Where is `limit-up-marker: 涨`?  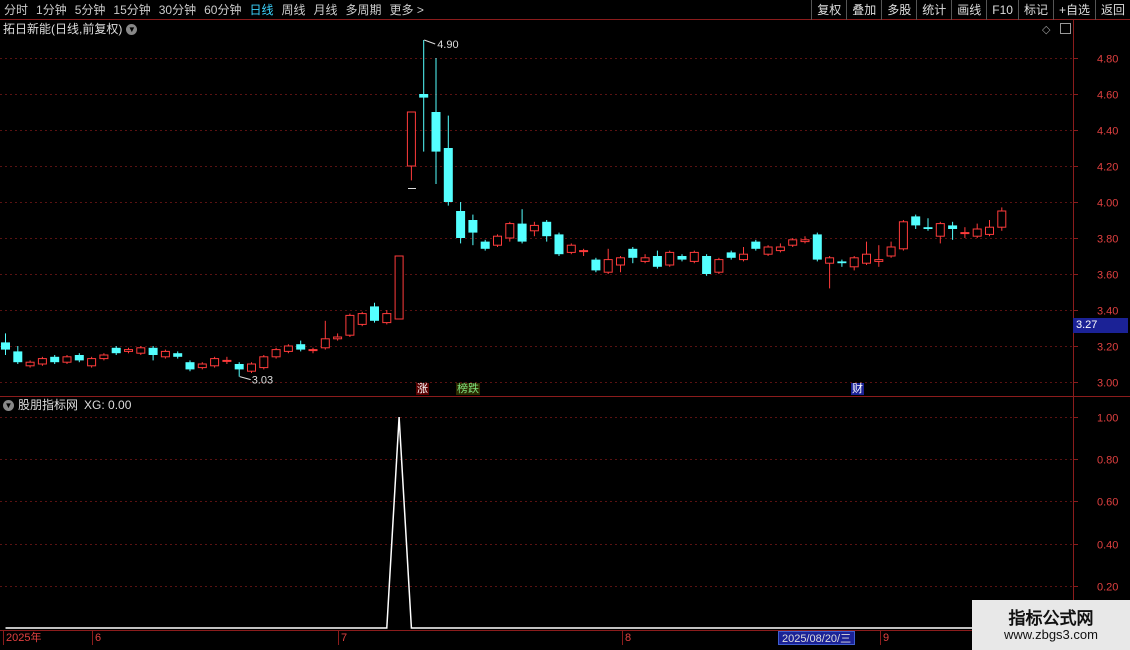 limit-up-marker: 涨 is located at coordinates (422, 389).